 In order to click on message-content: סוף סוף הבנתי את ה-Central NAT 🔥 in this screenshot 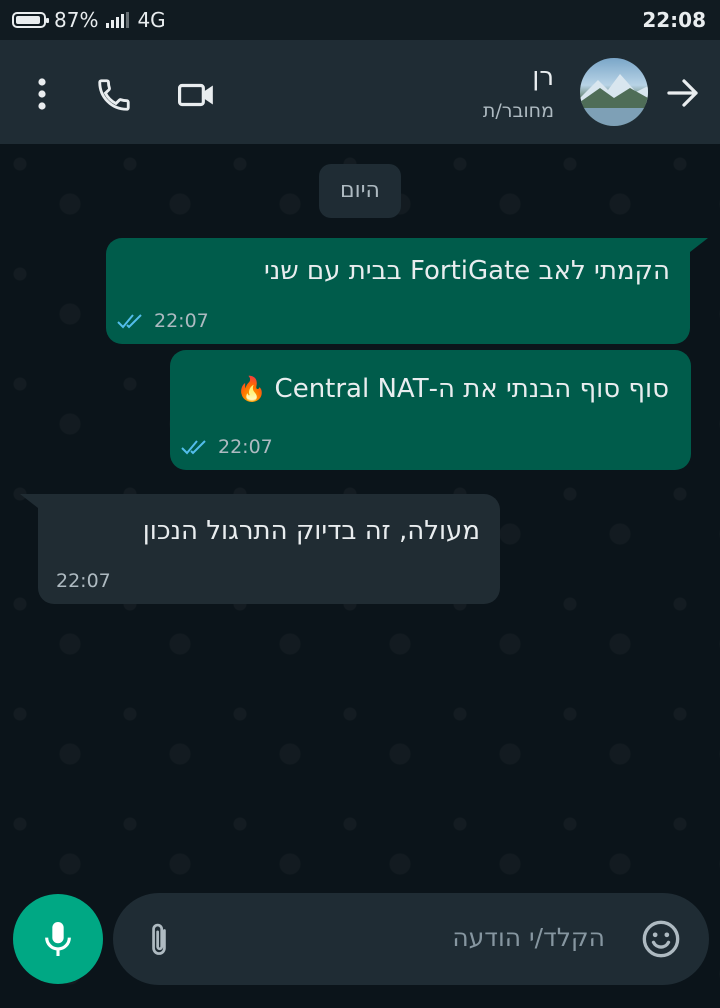, I will do `click(453, 389)`.